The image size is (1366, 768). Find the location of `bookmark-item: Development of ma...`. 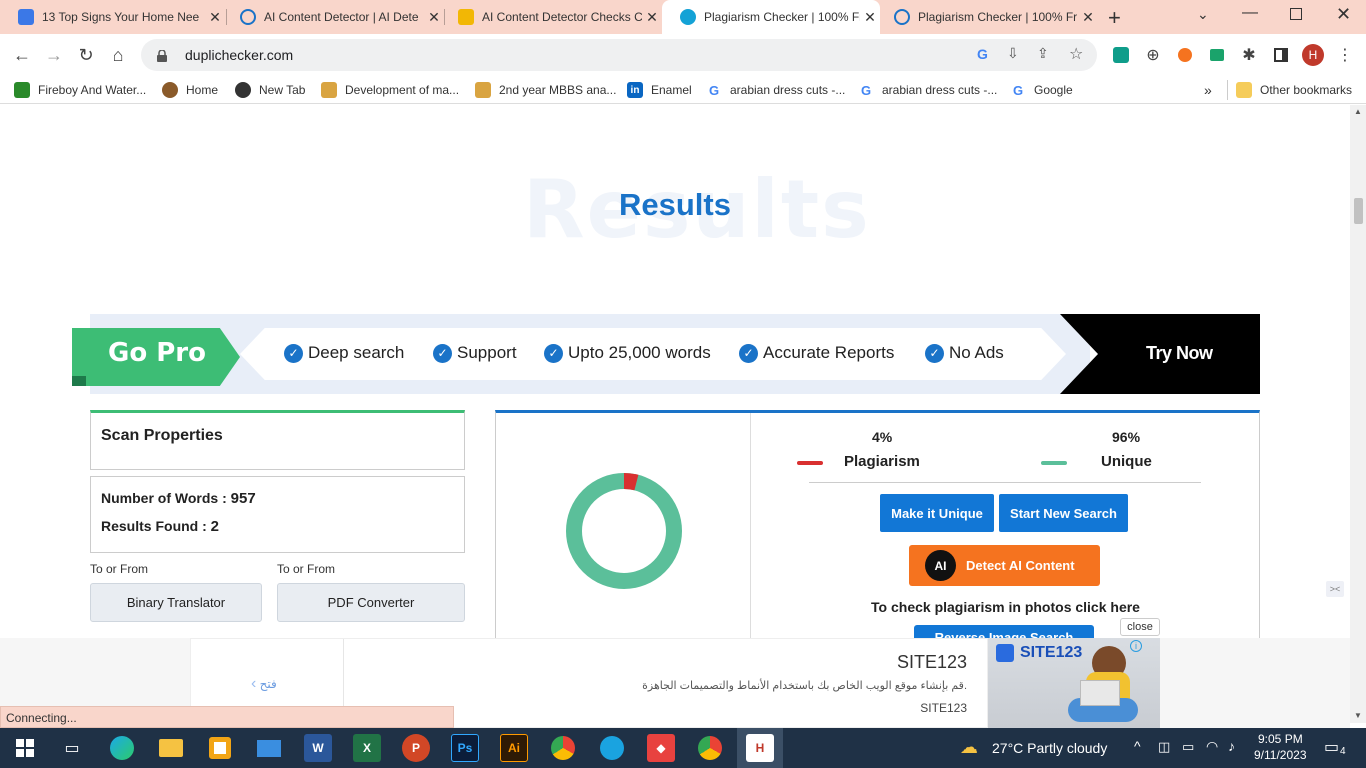

bookmark-item: Development of ma... is located at coordinates (390, 90).